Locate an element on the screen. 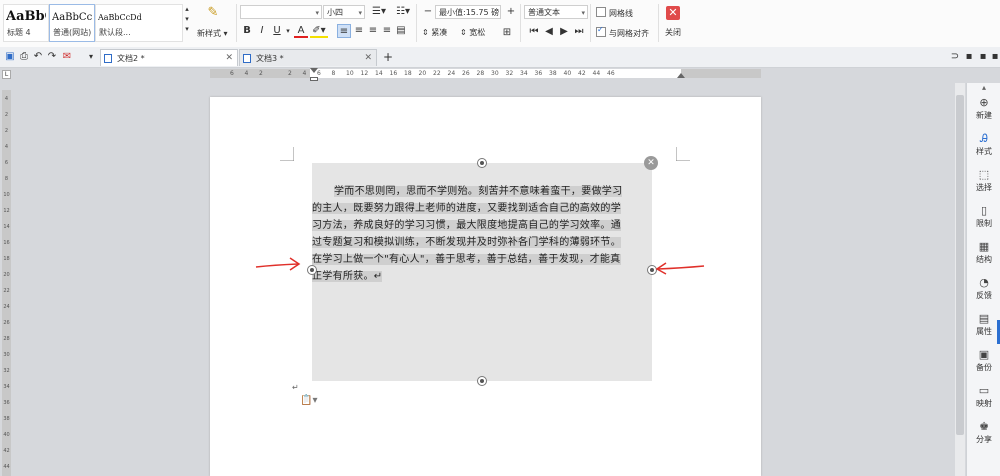 Image resolution: width=1000 pixels, height=476 pixels. panel-collapse-icon: ▴ is located at coordinates (983, 89).